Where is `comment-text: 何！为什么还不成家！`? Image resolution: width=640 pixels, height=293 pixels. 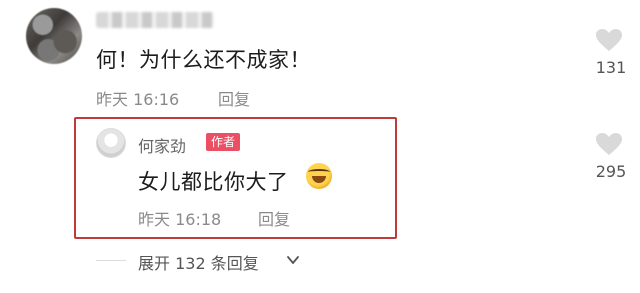 comment-text: 何！为什么还不成家！ is located at coordinates (203, 60).